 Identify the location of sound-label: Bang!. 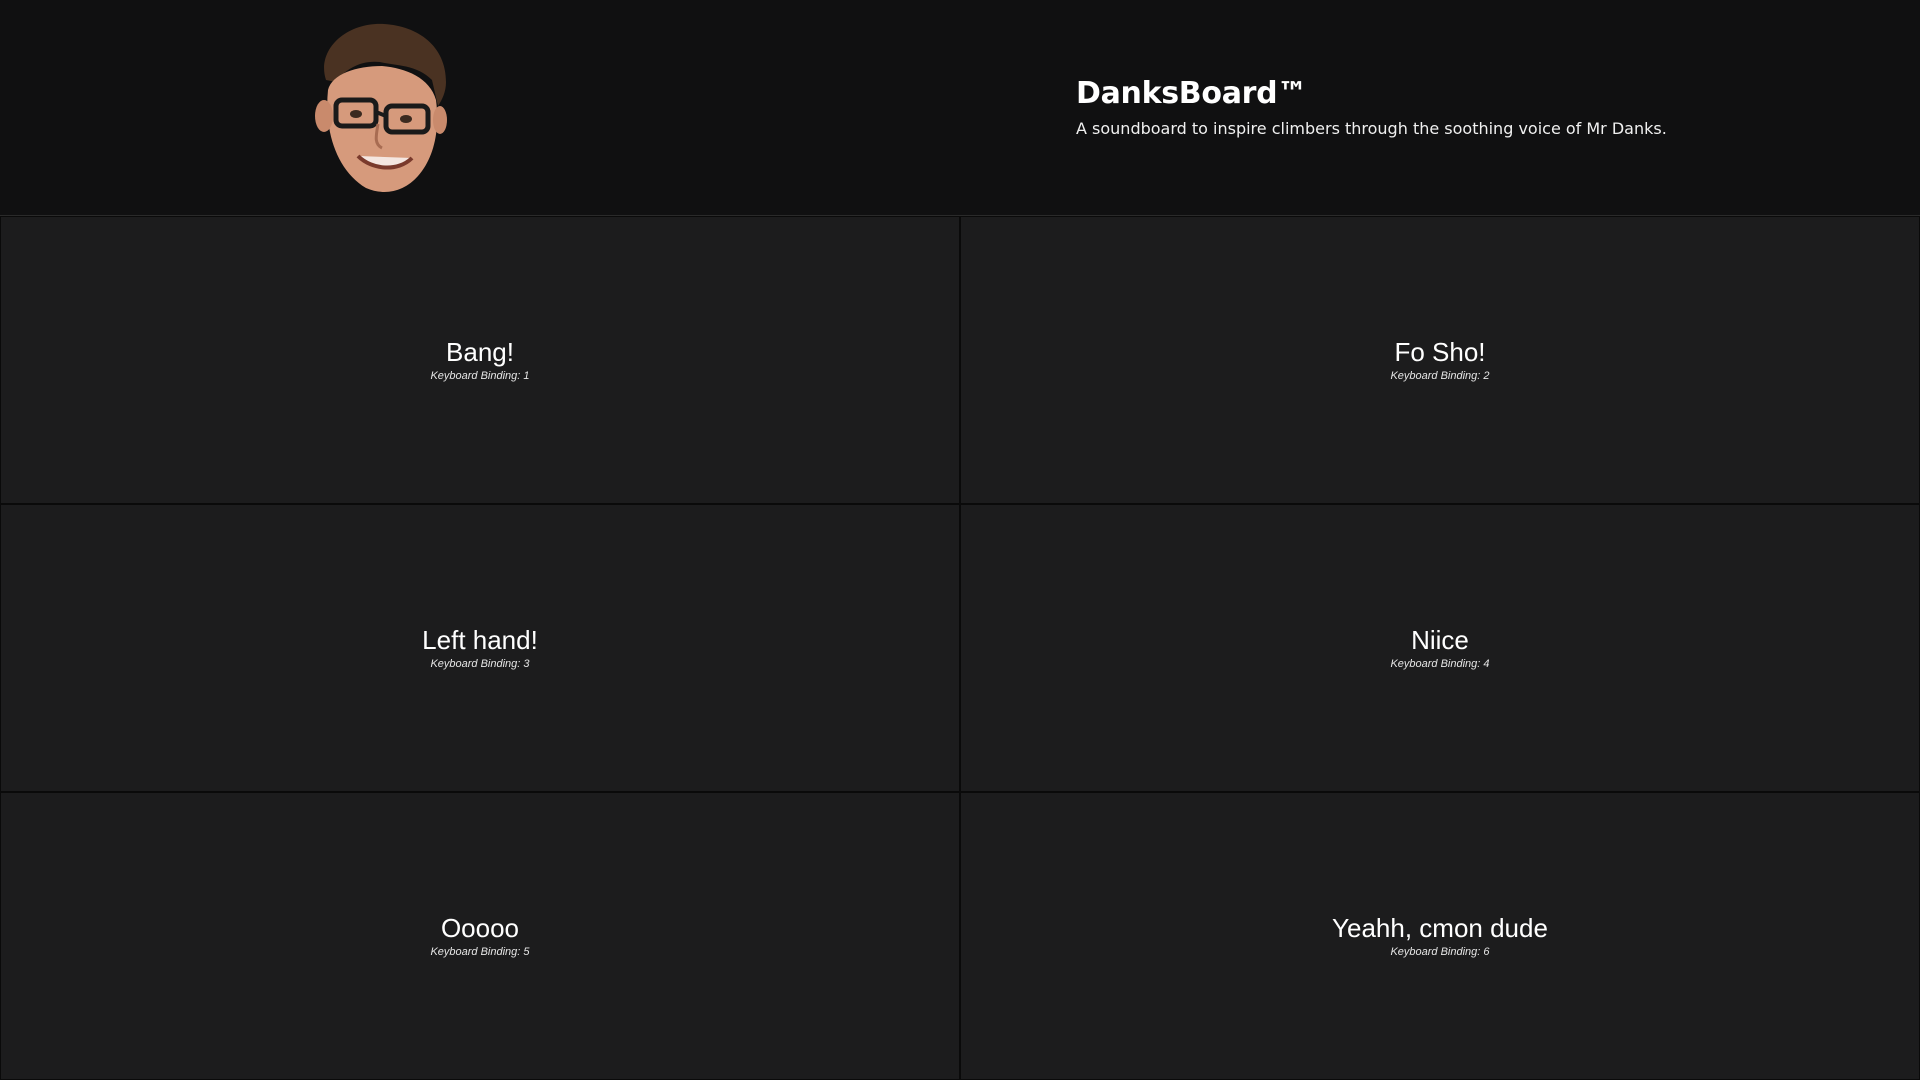
(480, 352).